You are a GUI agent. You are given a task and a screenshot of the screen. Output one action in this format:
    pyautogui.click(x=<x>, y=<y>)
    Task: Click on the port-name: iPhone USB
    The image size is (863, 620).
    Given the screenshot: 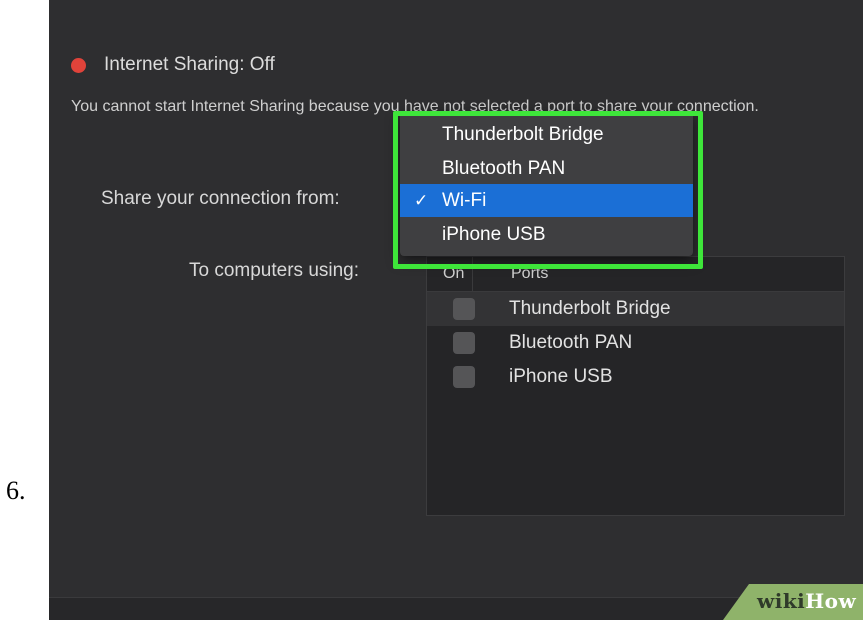 What is the action you would take?
    pyautogui.click(x=561, y=376)
    